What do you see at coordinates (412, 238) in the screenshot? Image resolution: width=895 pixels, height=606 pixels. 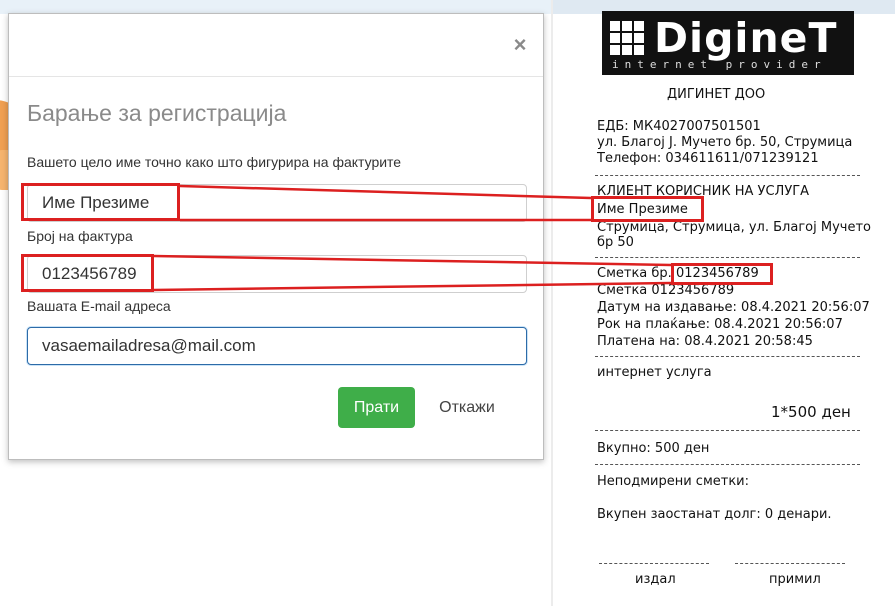 I see `connector-lines` at bounding box center [412, 238].